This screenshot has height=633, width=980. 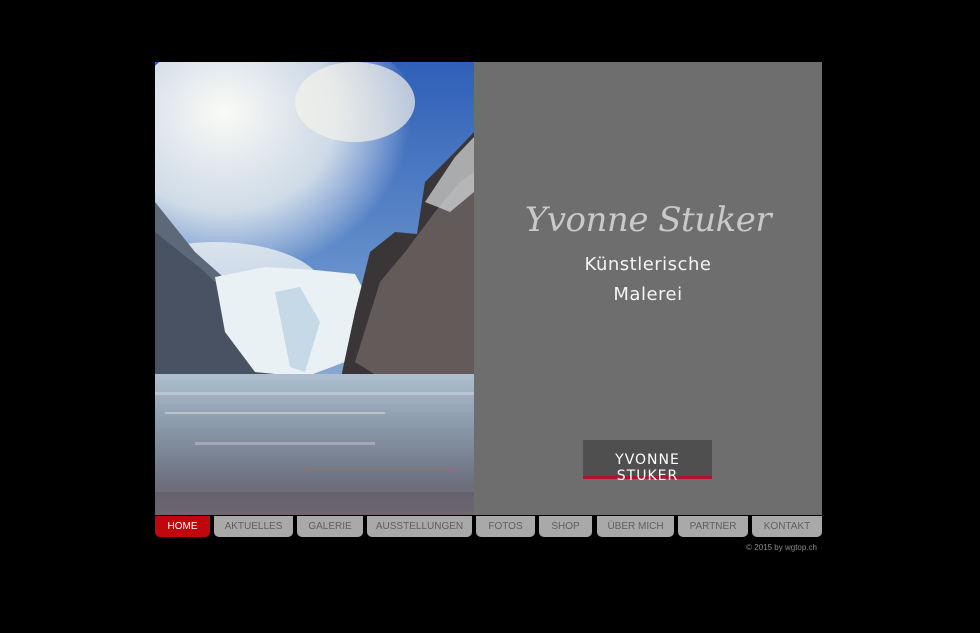 I want to click on nav-partner: PARTNER, so click(x=713, y=526).